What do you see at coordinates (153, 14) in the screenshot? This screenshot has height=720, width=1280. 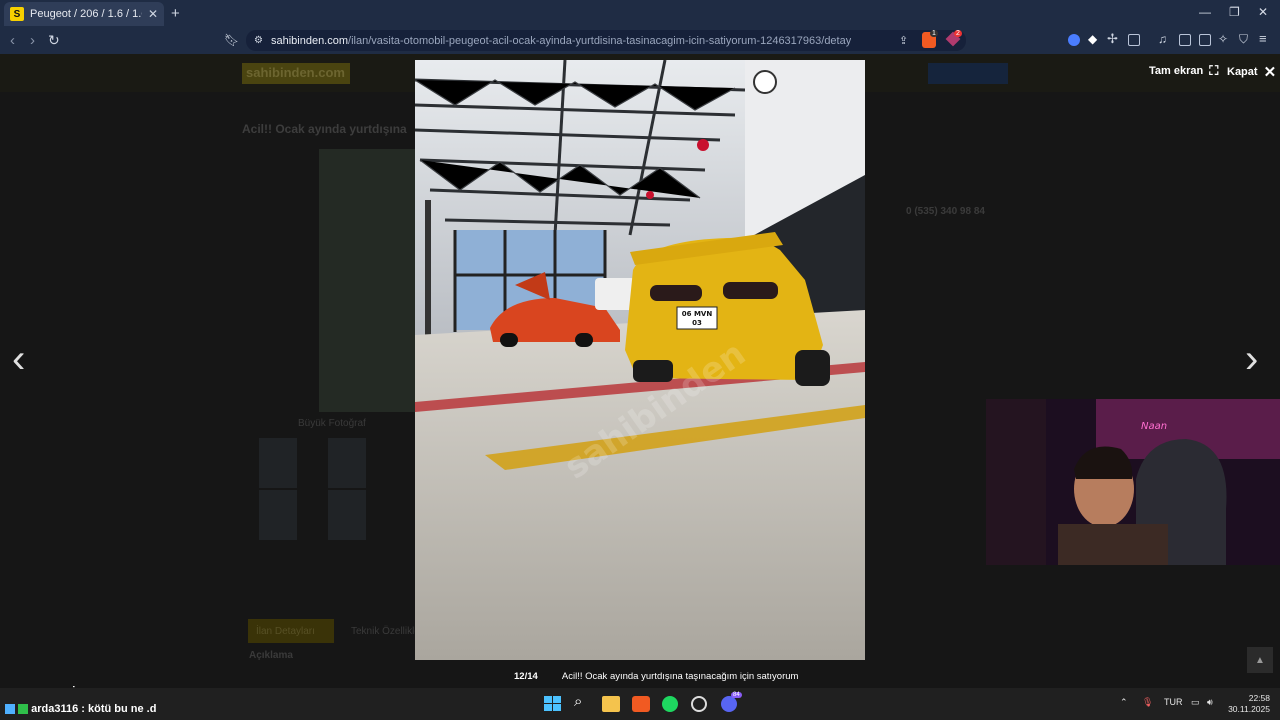 I see `tab-close-icon: ✕` at bounding box center [153, 14].